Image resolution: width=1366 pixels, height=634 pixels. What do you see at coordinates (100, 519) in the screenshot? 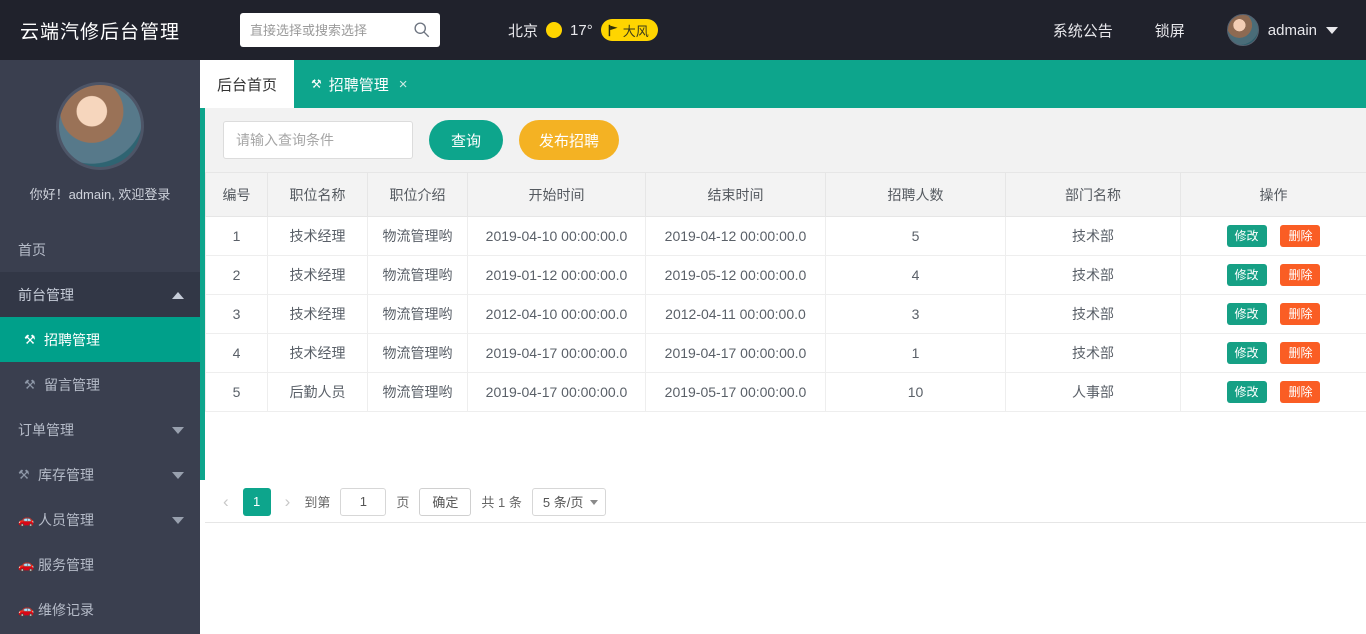
I see `sidebar-item-staff-management: 🚗 人员管理` at bounding box center [100, 519].